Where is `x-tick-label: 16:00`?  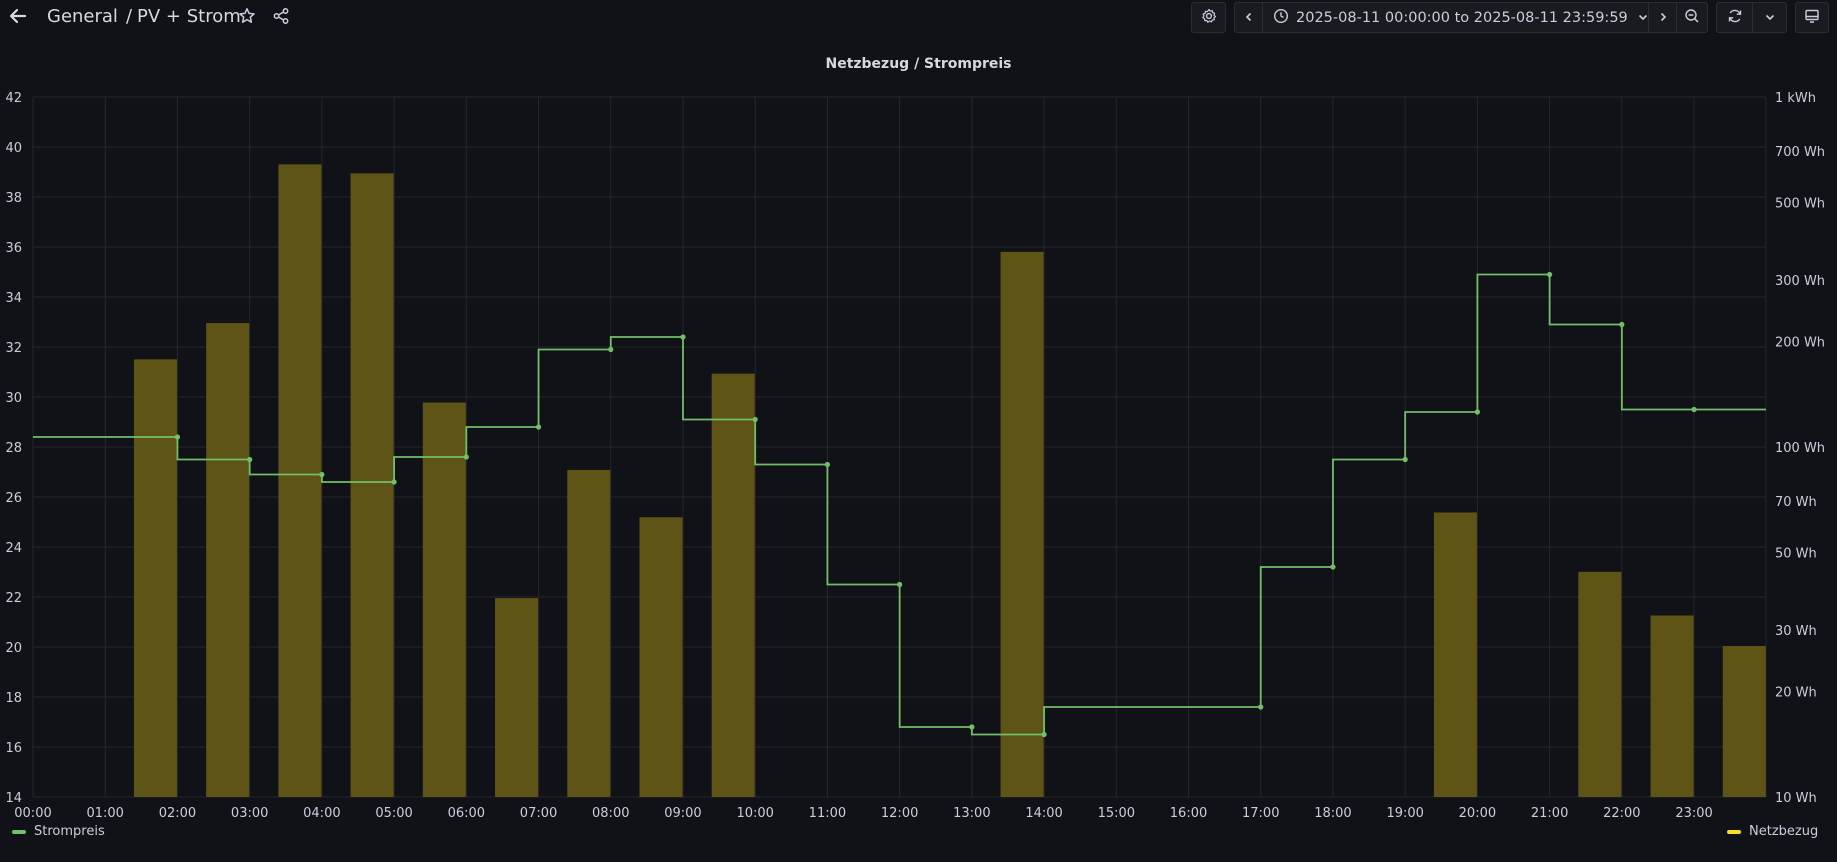 x-tick-label: 16:00 is located at coordinates (1188, 813).